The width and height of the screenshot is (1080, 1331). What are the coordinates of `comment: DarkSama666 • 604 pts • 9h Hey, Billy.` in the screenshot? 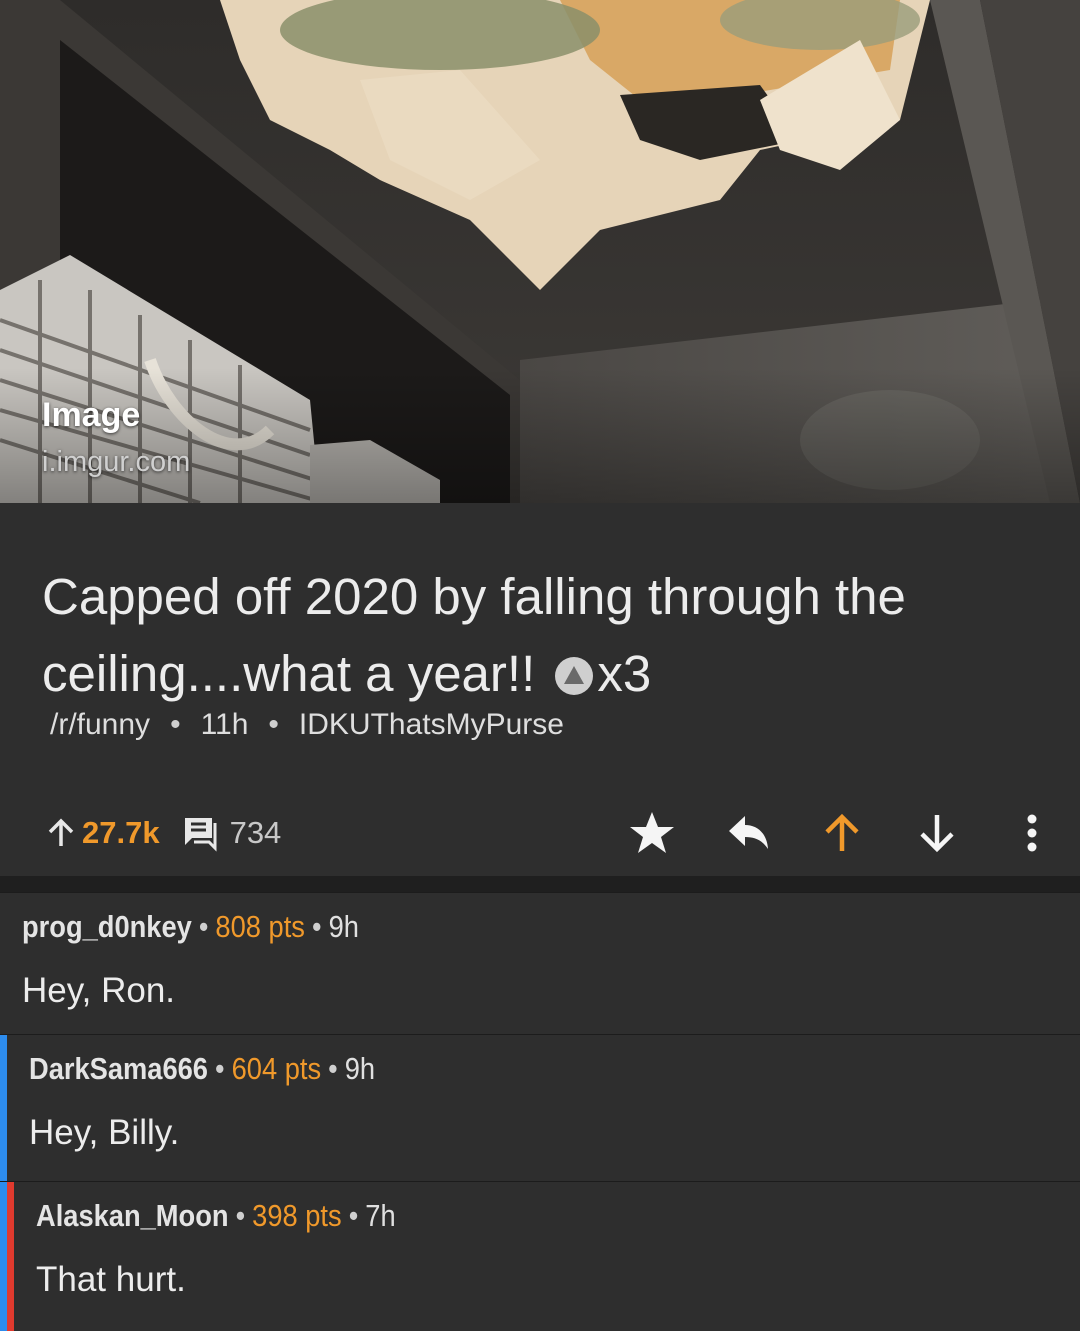 It's located at (540, 1108).